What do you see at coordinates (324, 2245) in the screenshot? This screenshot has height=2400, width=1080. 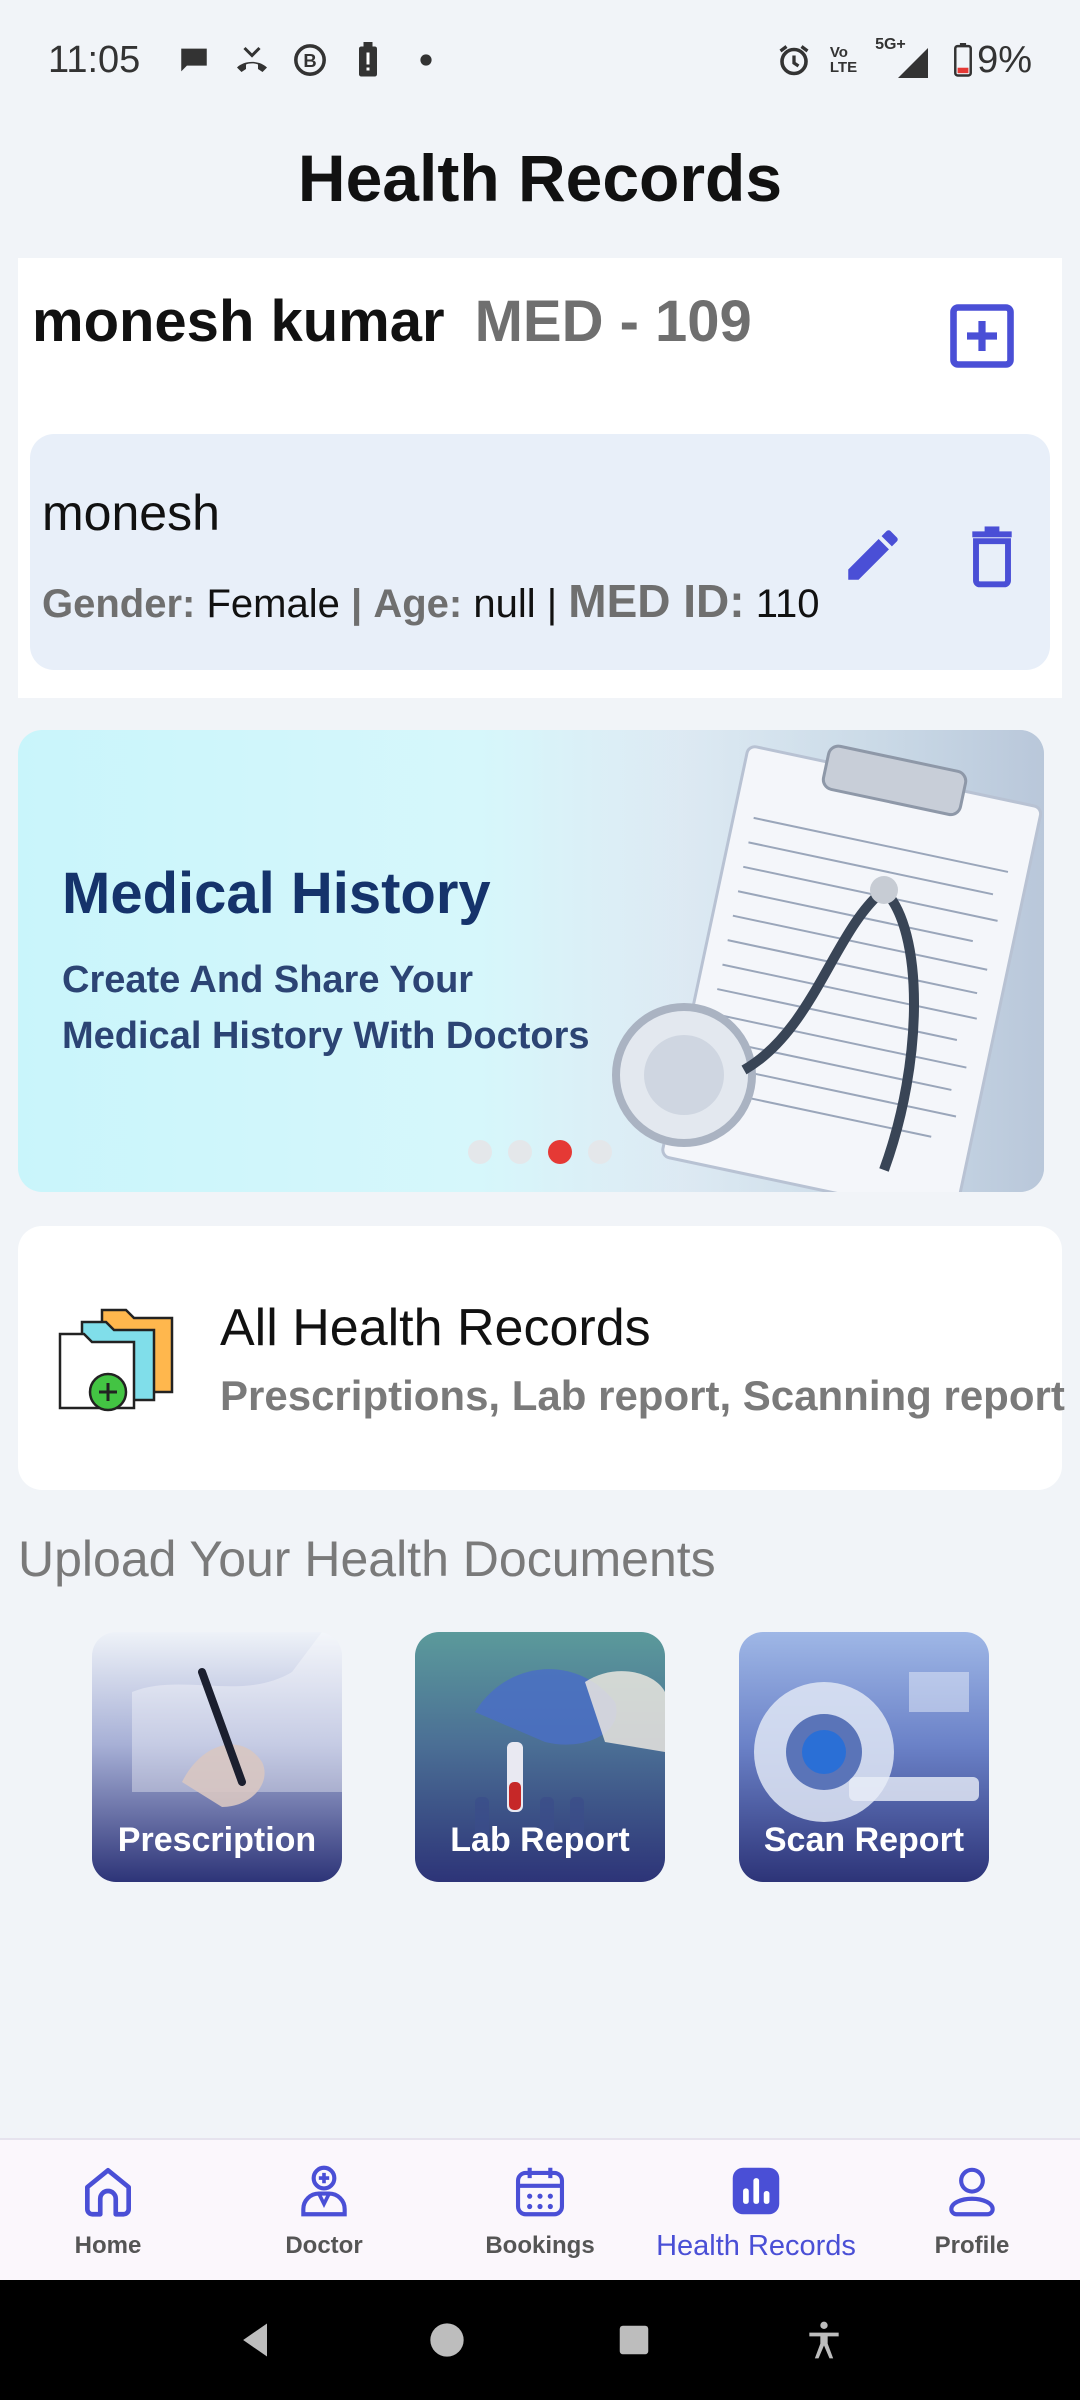 I see `nav-label: Doctor` at bounding box center [324, 2245].